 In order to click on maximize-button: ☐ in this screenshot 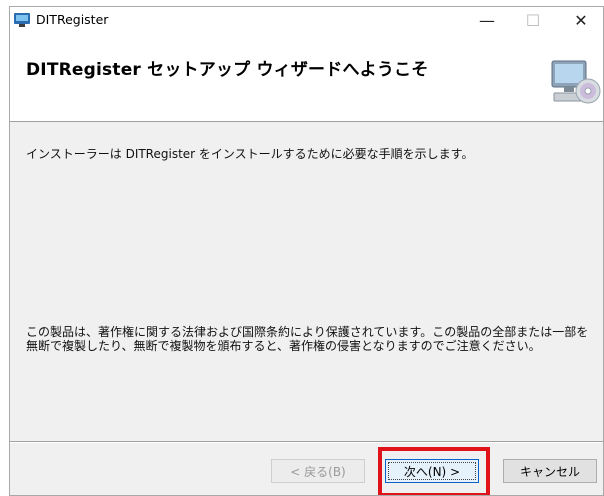, I will do `click(533, 20)`.